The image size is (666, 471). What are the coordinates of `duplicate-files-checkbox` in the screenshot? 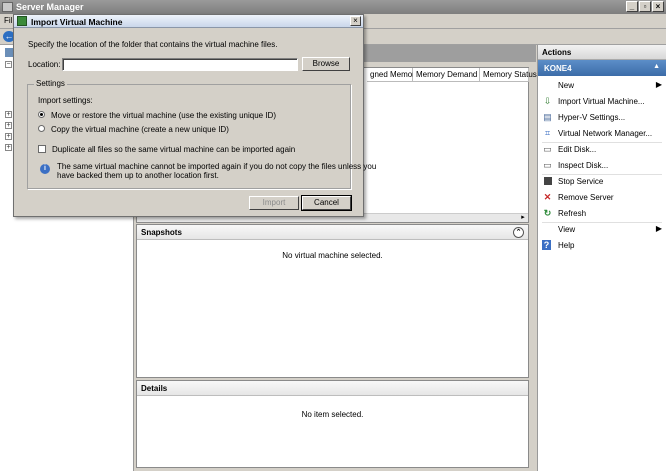 It's located at (42, 149).